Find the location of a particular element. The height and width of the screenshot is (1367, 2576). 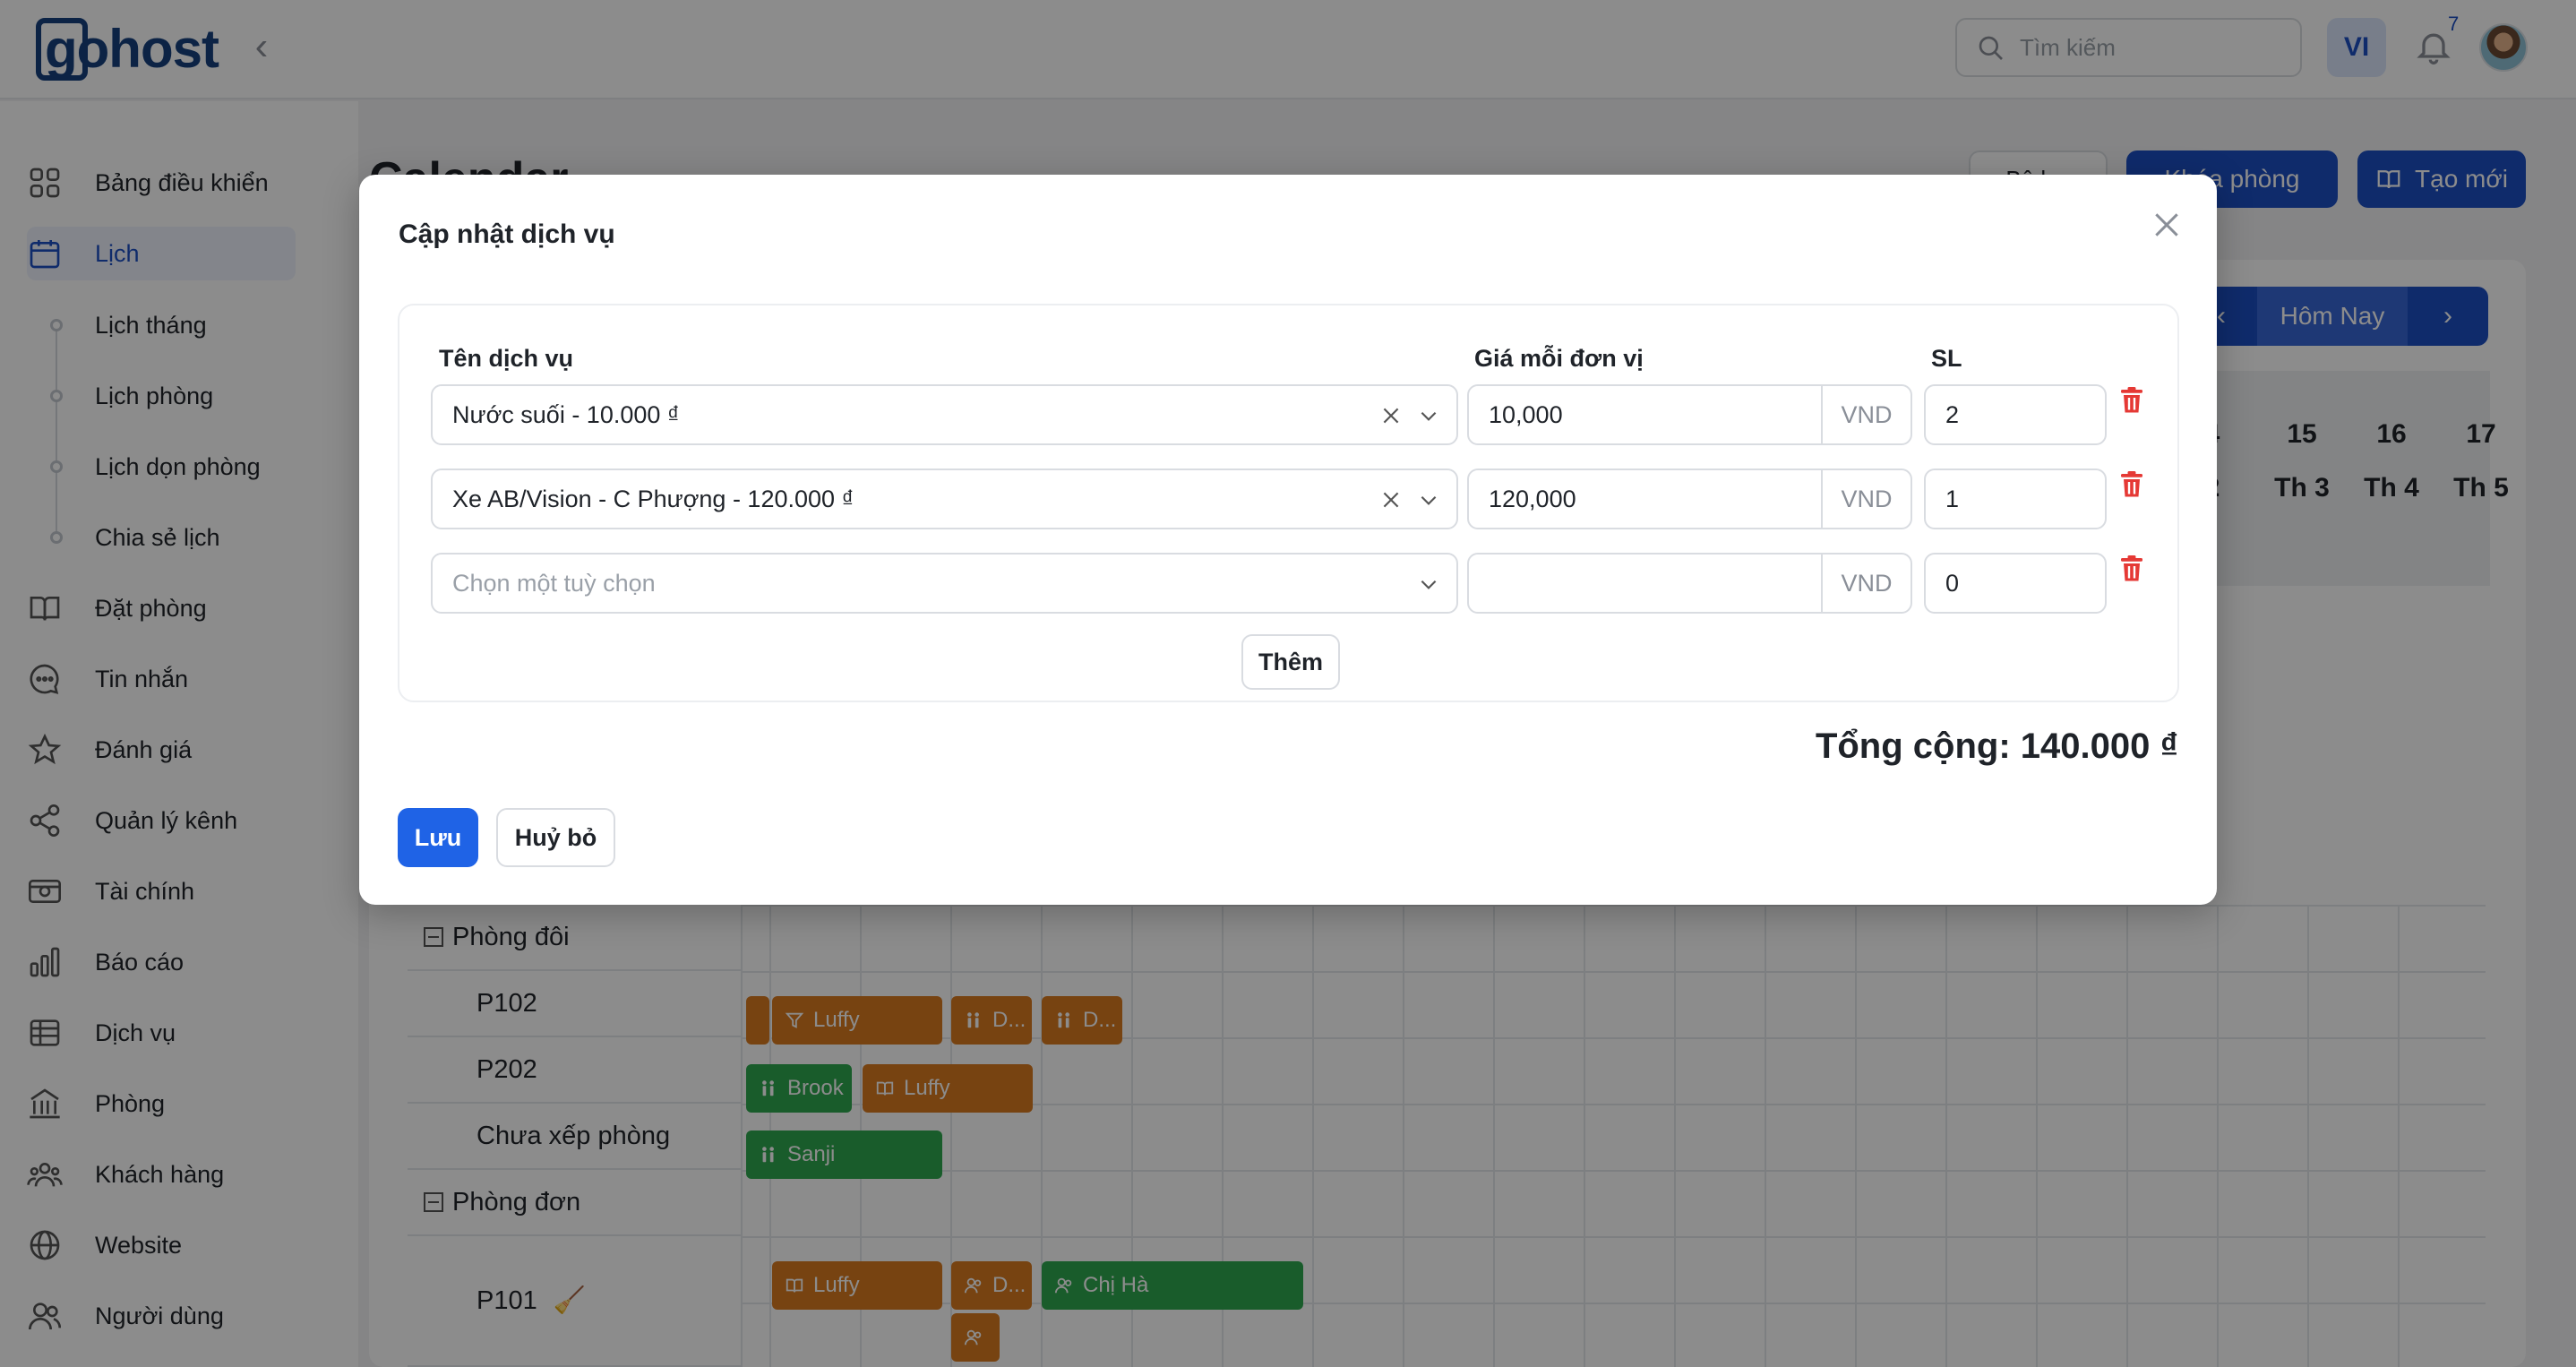

service-select-value: Nước suối - 10.000 ₫ is located at coordinates (566, 414).